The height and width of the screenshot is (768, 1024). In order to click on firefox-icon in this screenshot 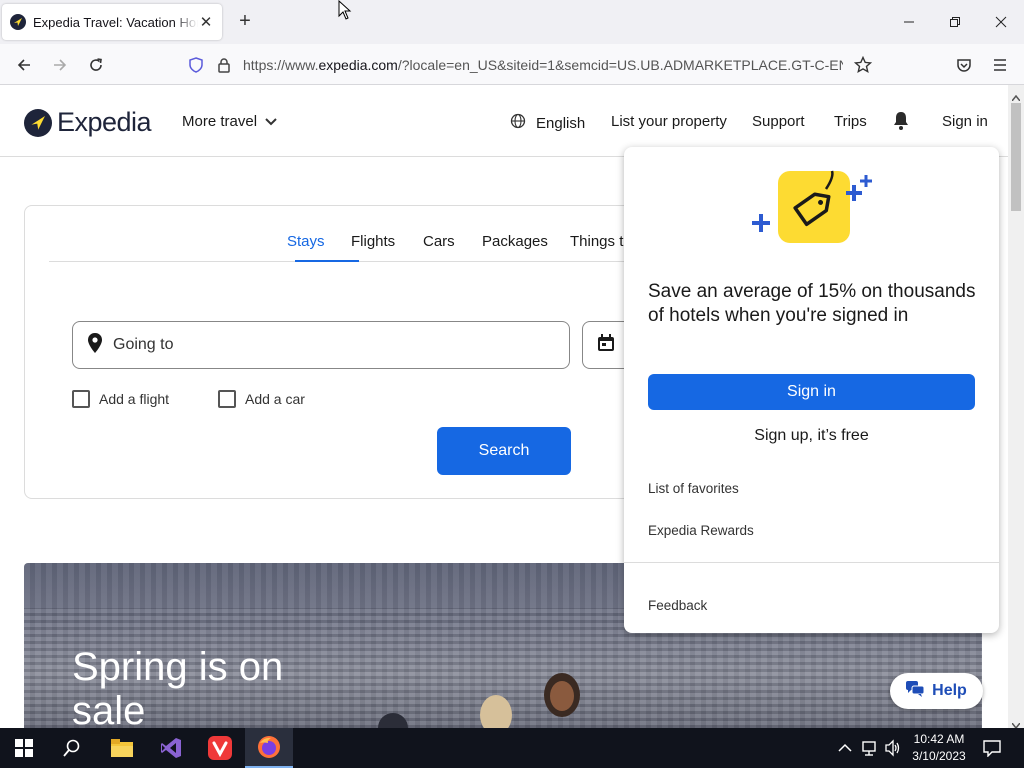, I will do `click(269, 748)`.